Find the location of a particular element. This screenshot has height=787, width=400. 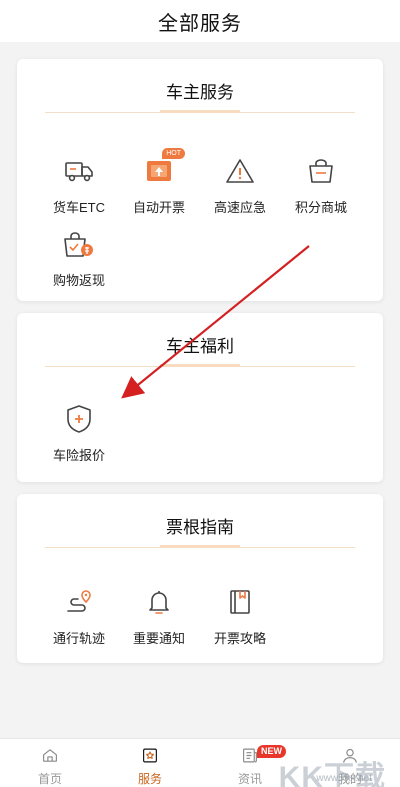

section-title: 车主福利 is located at coordinates (200, 351).